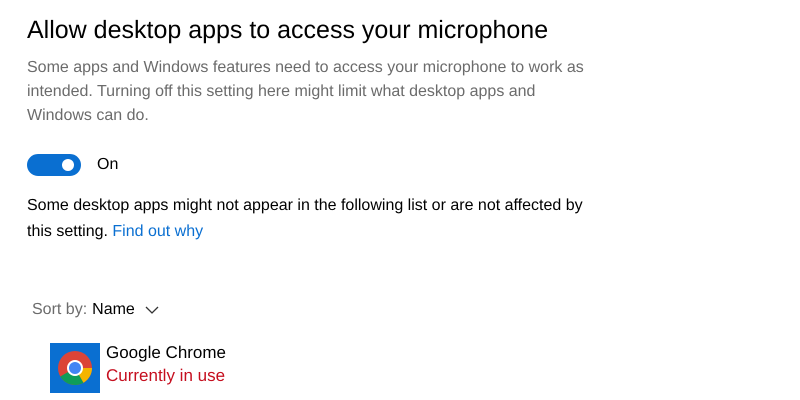  I want to click on find-out-why-link: Find out why, so click(158, 231).